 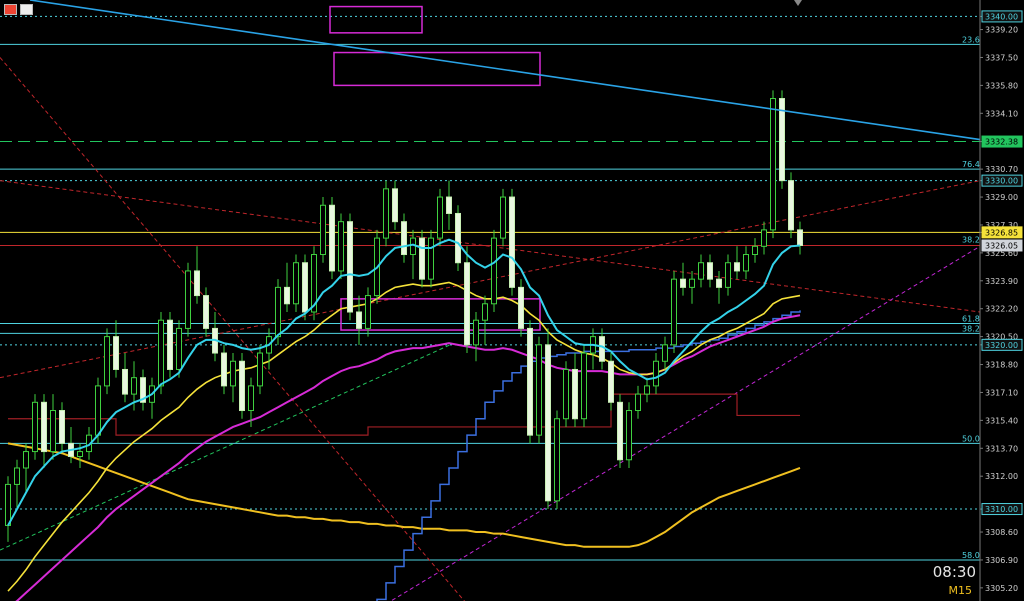 I want to click on server-clock: 08:30, so click(x=954, y=572).